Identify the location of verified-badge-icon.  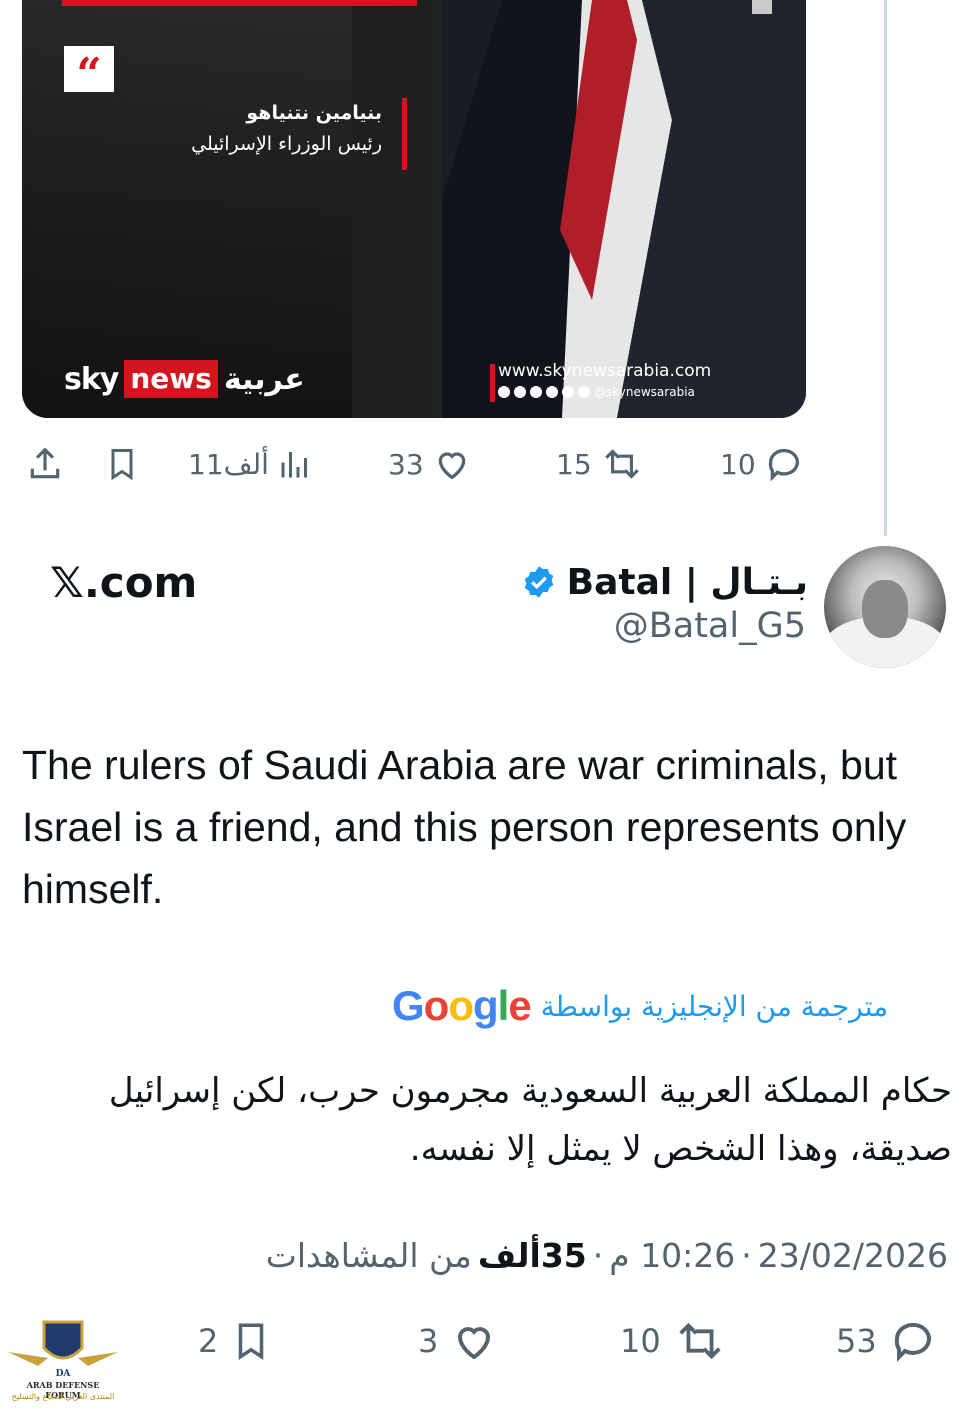
(539, 582).